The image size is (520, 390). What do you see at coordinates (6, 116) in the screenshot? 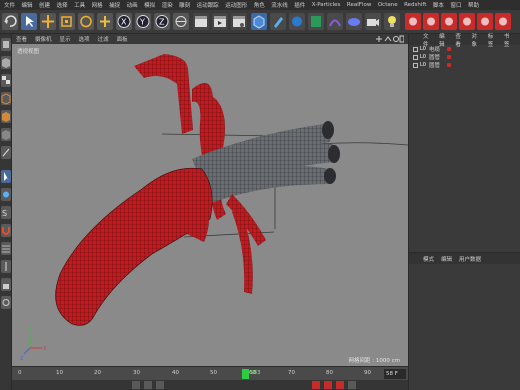
I see `edges-mode-button` at bounding box center [6, 116].